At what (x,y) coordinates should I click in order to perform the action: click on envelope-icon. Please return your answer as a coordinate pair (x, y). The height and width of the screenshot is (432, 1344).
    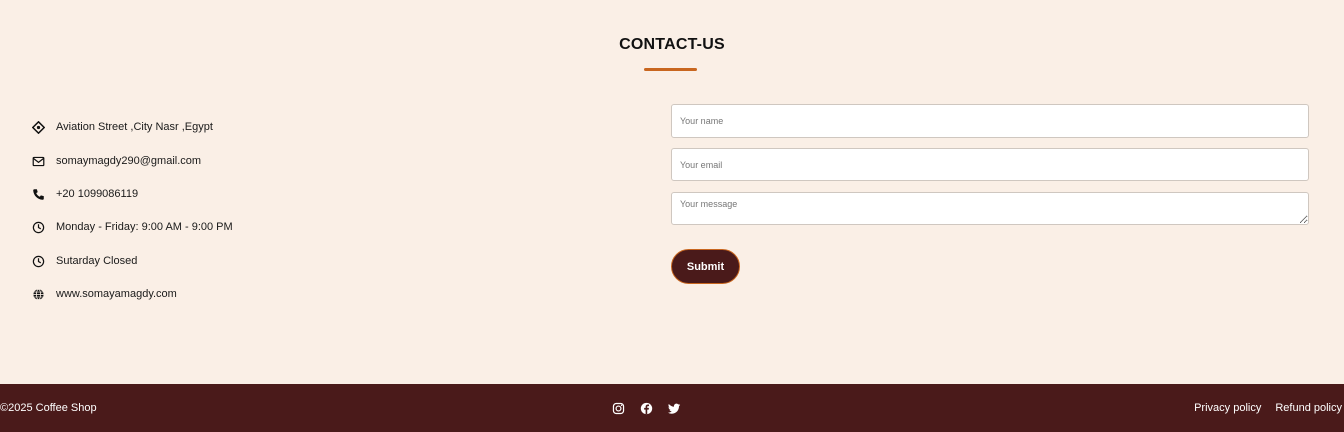
    Looking at the image, I should click on (38, 161).